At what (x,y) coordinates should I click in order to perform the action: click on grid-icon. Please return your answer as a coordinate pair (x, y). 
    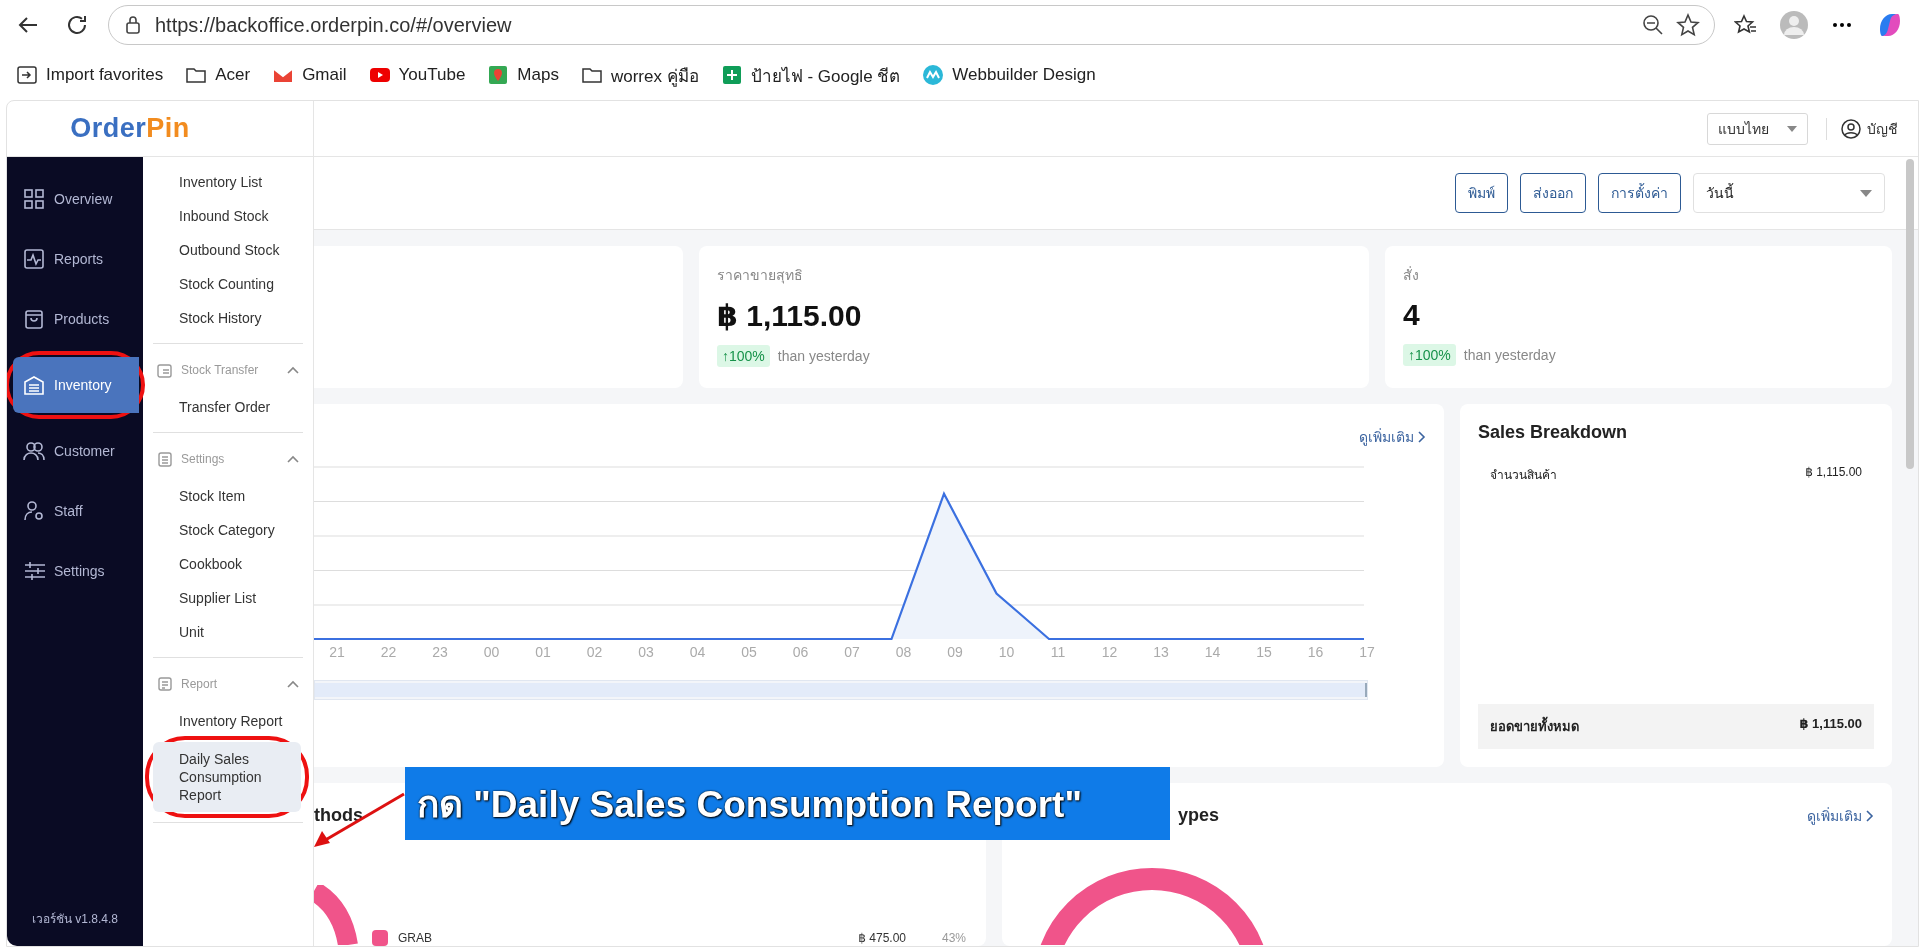
    Looking at the image, I should click on (34, 199).